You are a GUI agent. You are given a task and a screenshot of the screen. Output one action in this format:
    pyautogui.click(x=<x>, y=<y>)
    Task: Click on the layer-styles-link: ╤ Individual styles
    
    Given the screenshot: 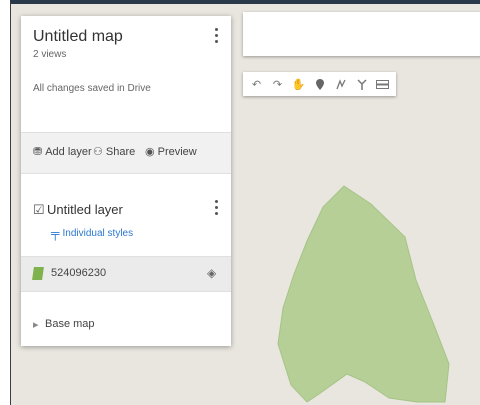 What is the action you would take?
    pyautogui.click(x=92, y=233)
    